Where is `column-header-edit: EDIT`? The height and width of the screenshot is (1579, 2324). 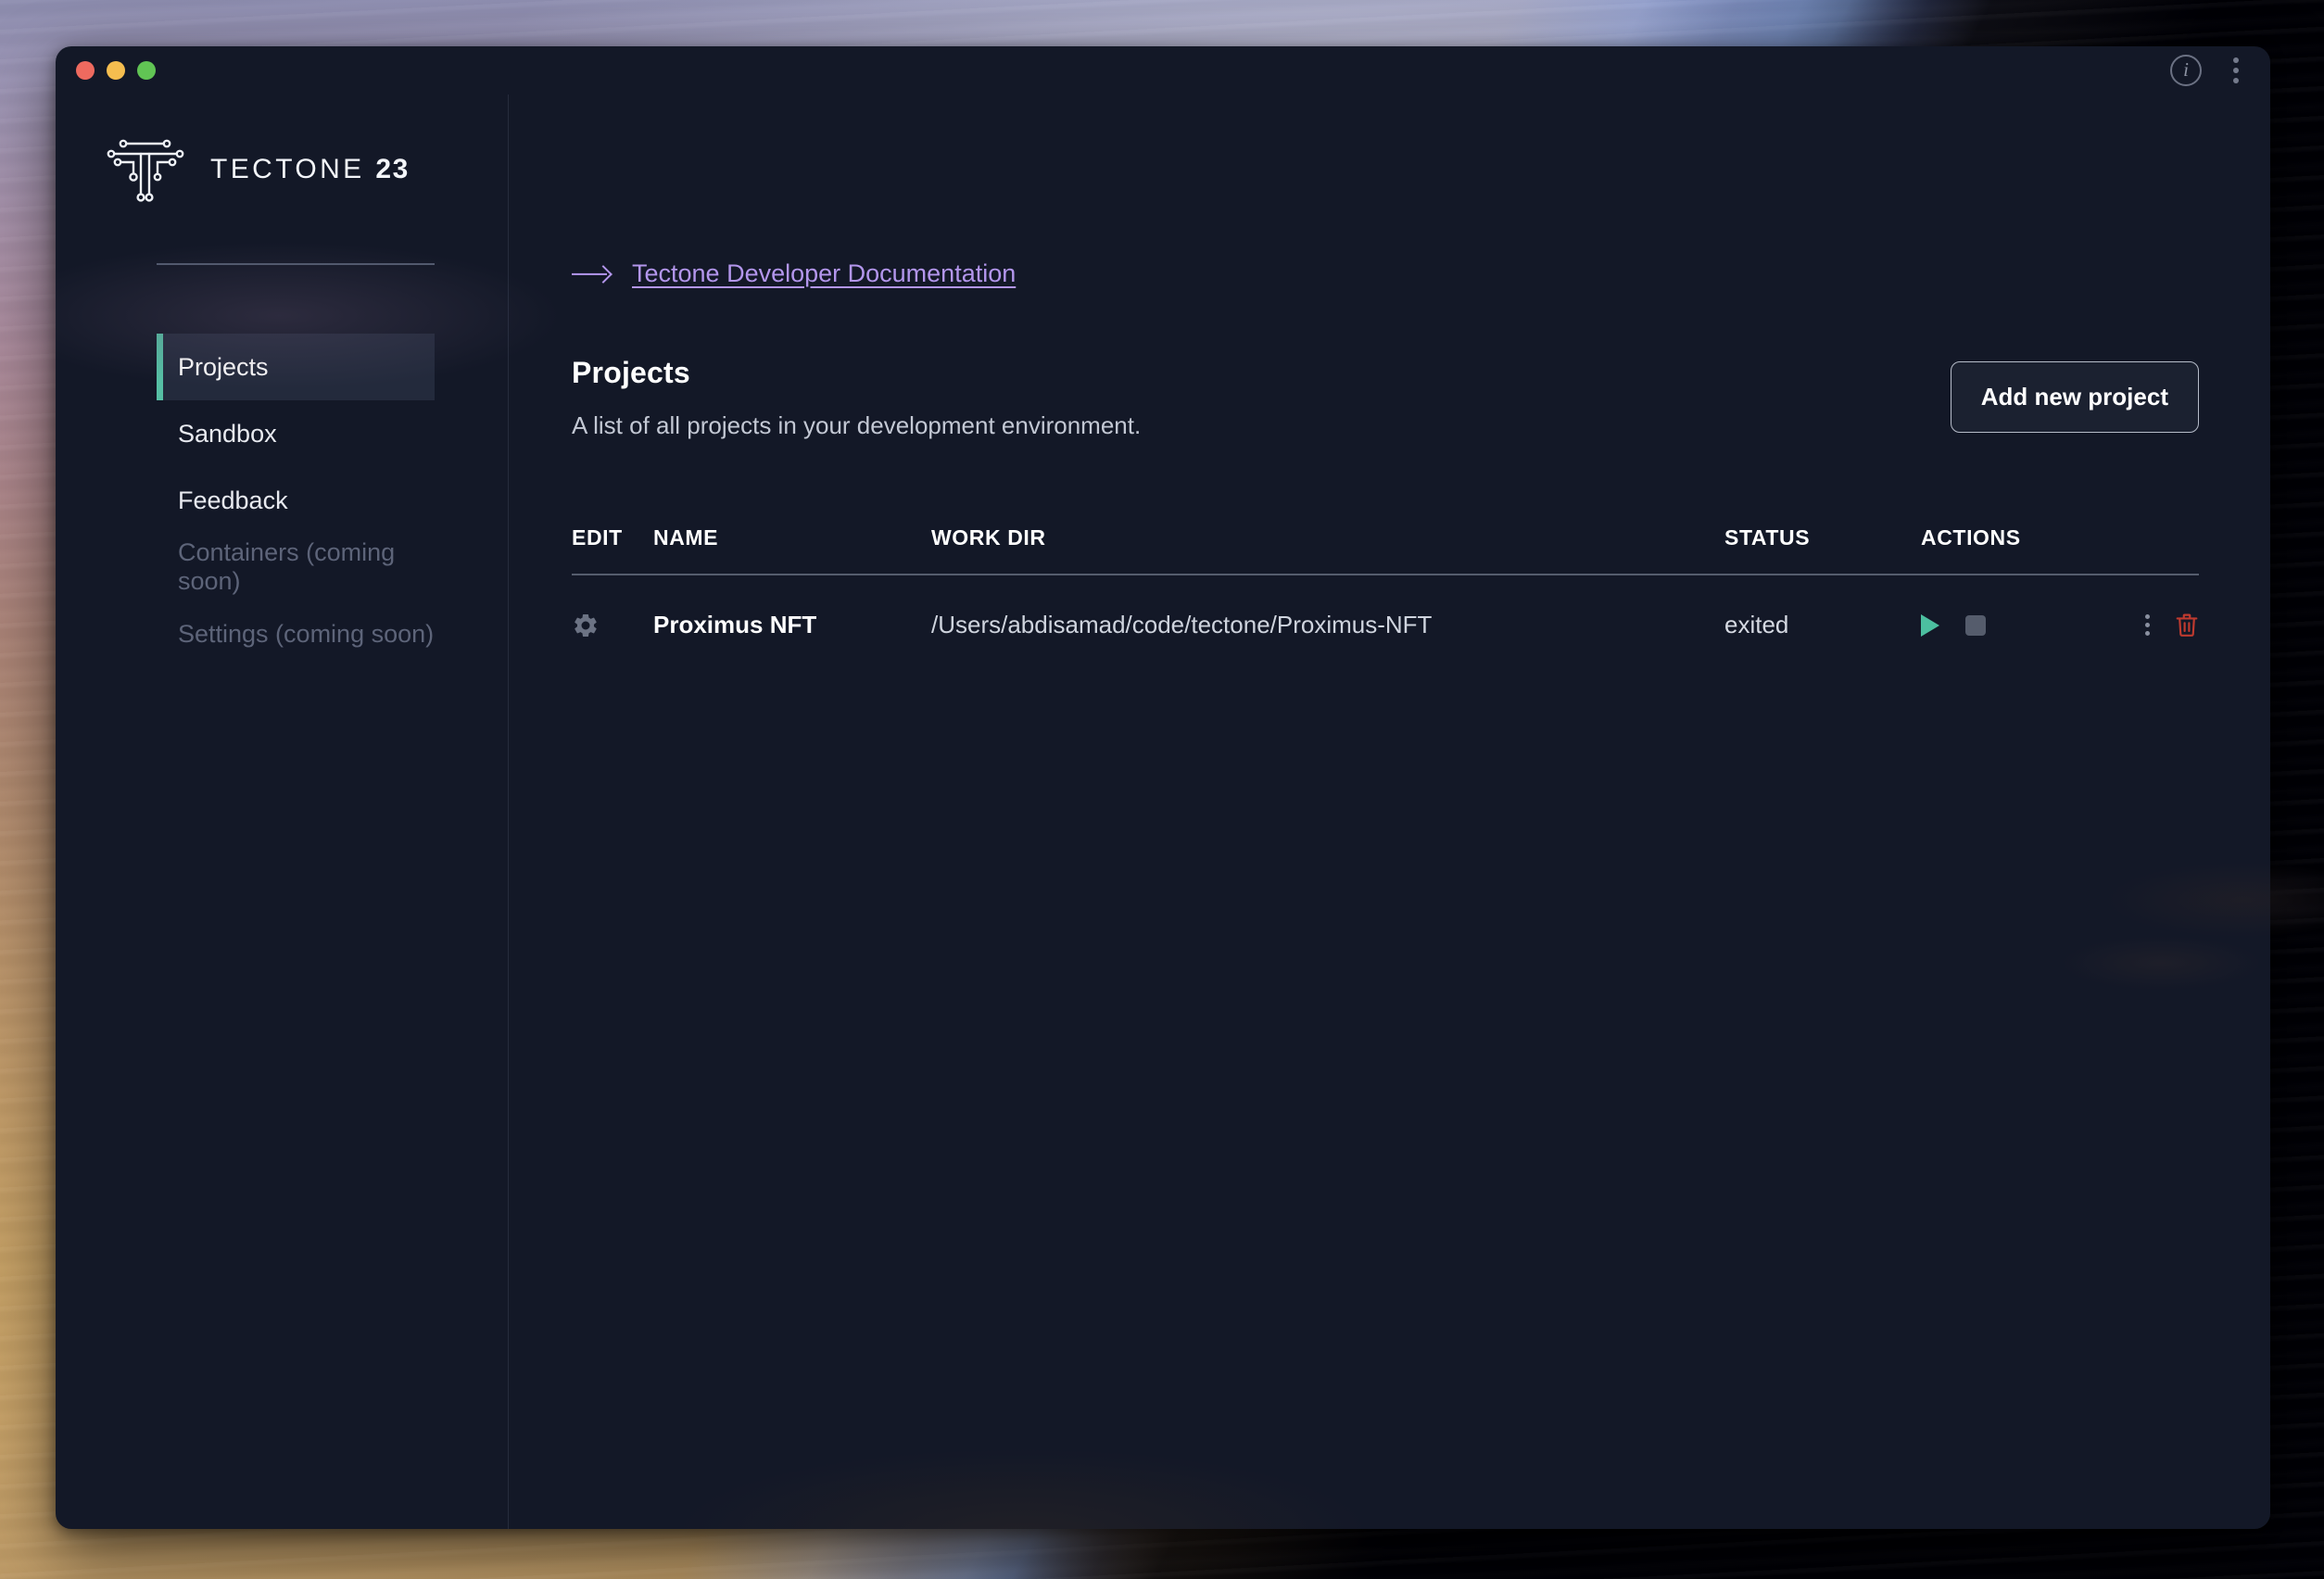
column-header-edit: EDIT is located at coordinates (612, 550).